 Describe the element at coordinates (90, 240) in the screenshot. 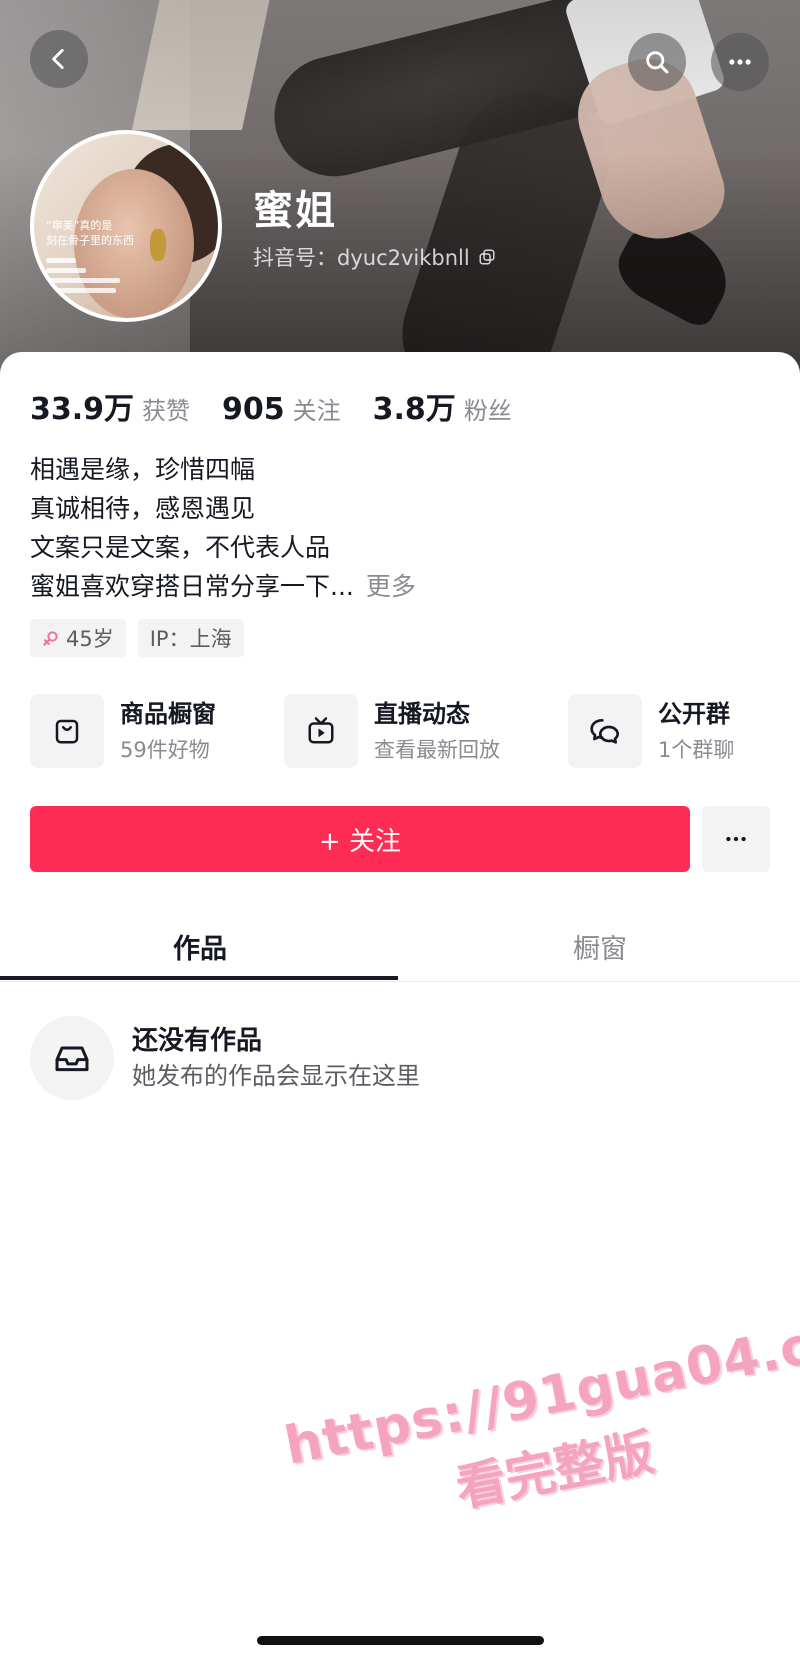

I see `avatar-caption-line: 刻在骨子里的东西` at that location.